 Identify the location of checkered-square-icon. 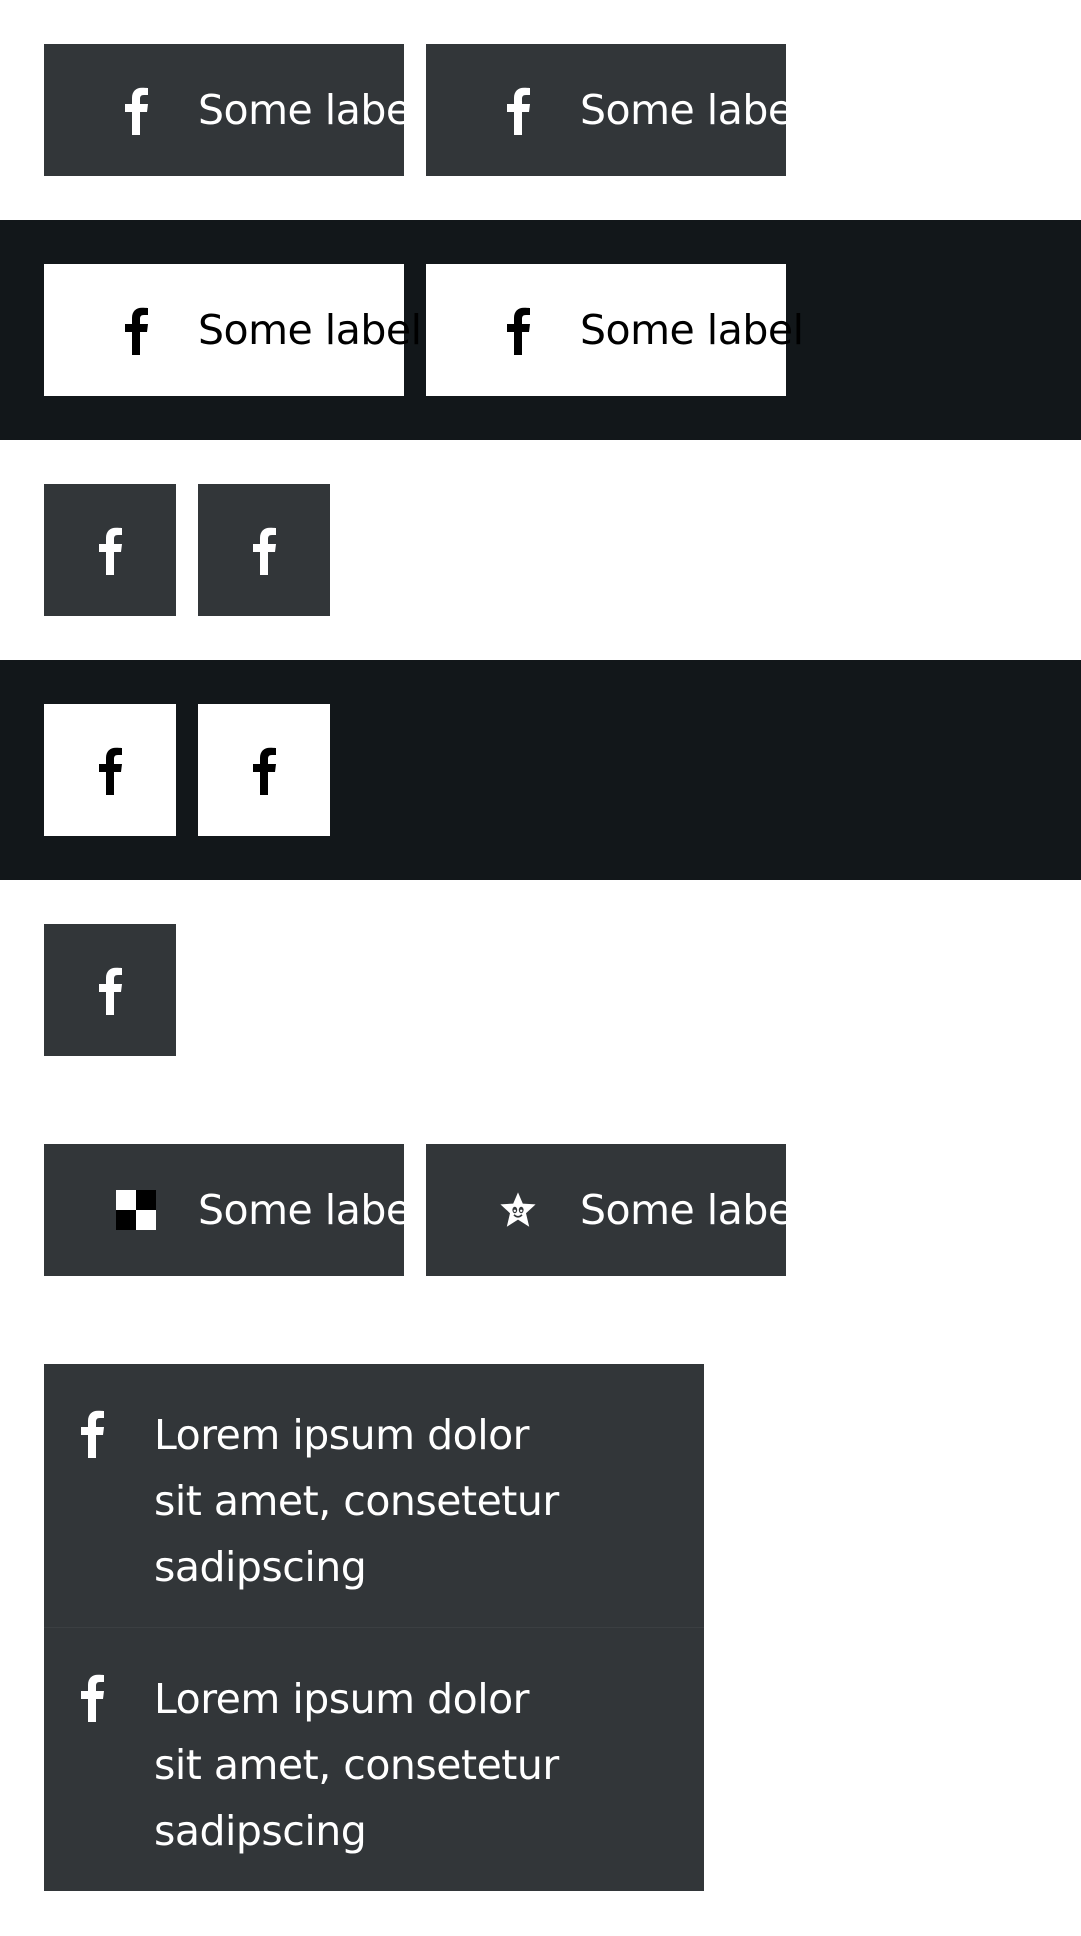
(136, 1210).